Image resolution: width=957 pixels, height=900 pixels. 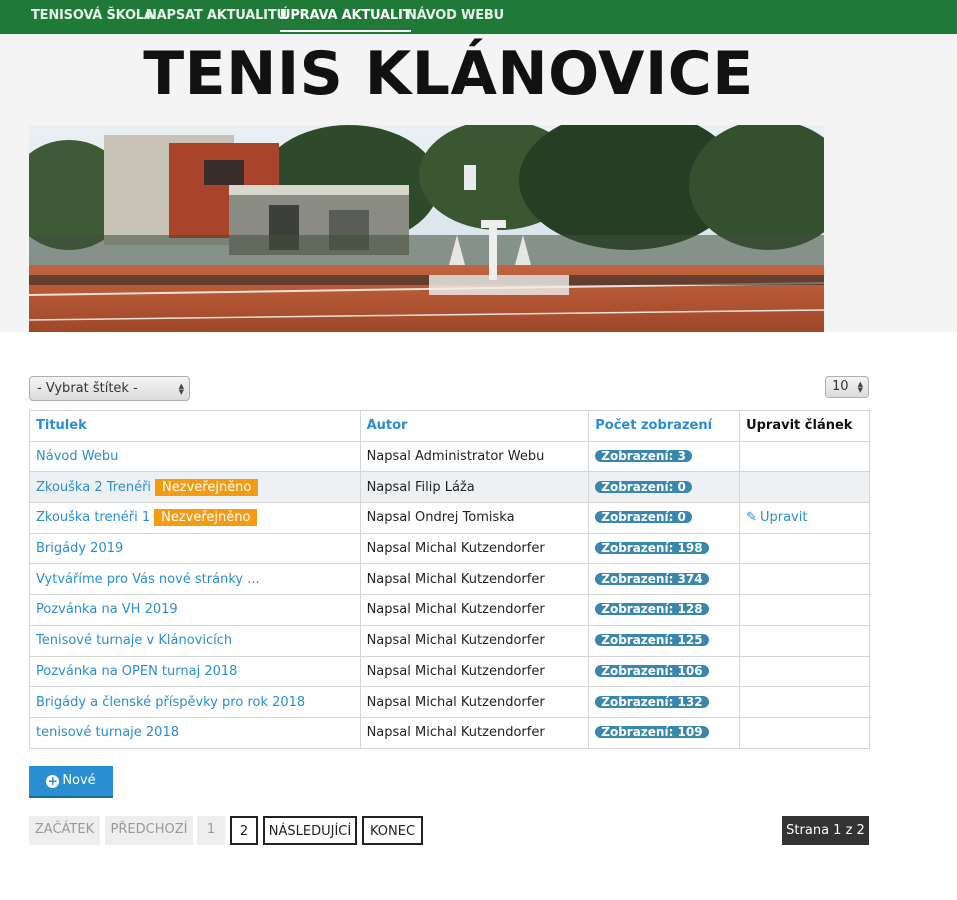 I want to click on column-header-upravit-clanek: Upravit článek, so click(x=804, y=426).